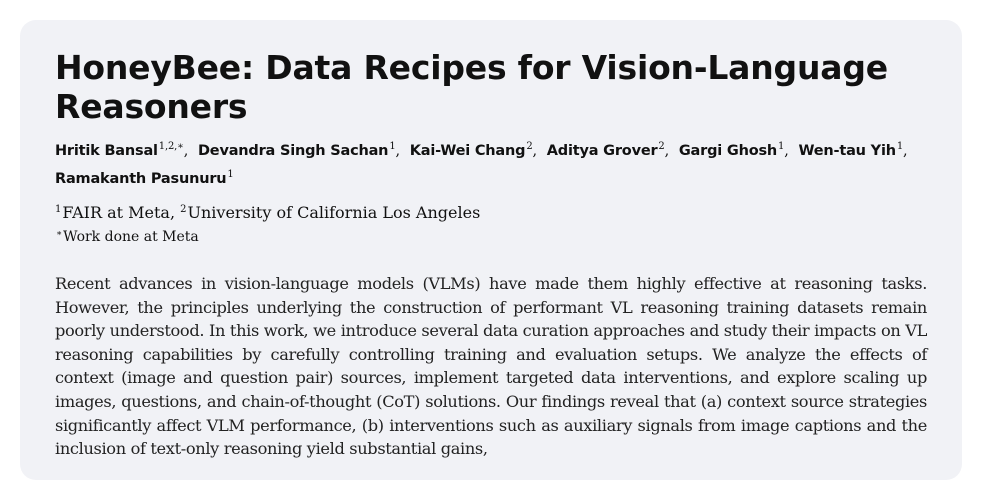  Describe the element at coordinates (141, 179) in the screenshot. I see `author-name: Ramakanth Pasunuru` at that location.